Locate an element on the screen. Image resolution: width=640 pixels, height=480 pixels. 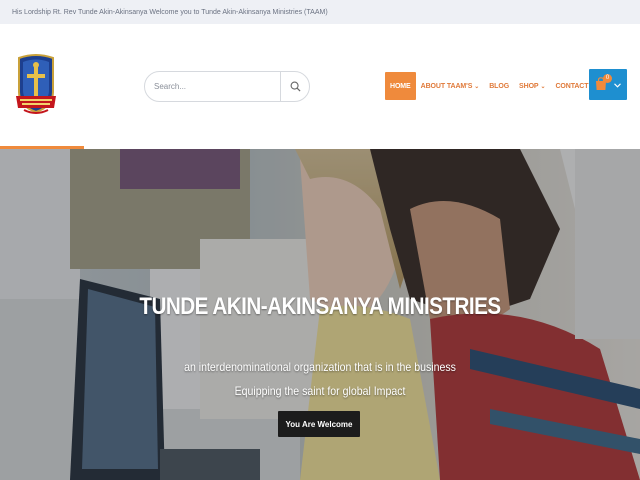
welcome-button: You Are Welcome is located at coordinates (319, 424).